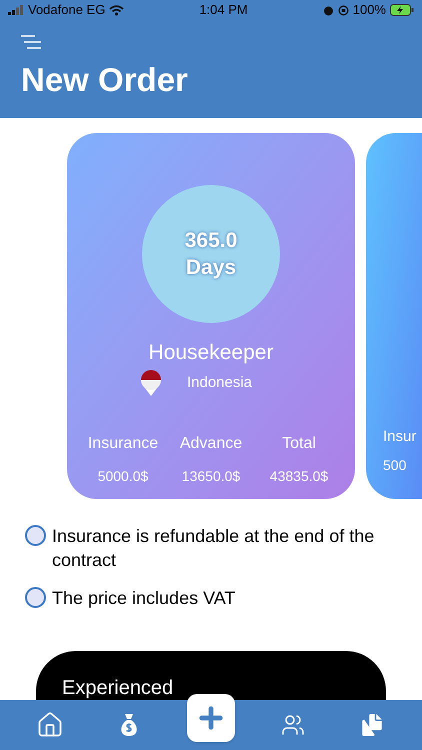 The image size is (422, 750). I want to click on page-title: New Order, so click(104, 80).